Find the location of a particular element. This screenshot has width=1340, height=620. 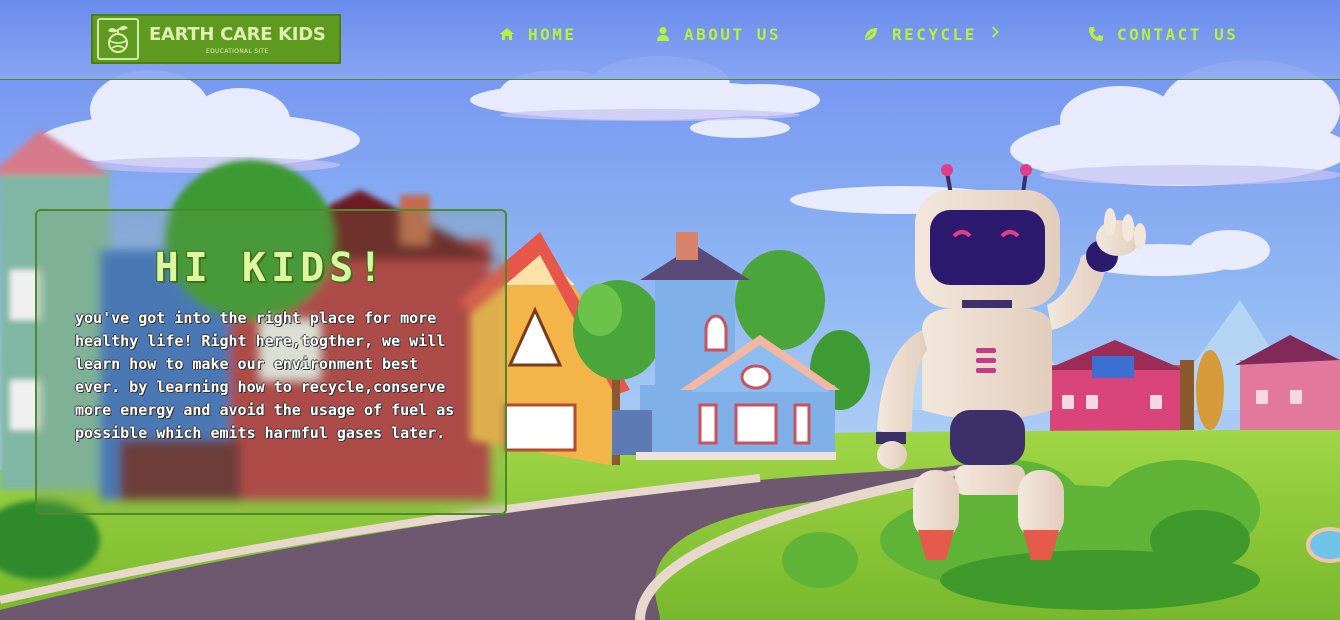

phone-icon is located at coordinates (1096, 34).